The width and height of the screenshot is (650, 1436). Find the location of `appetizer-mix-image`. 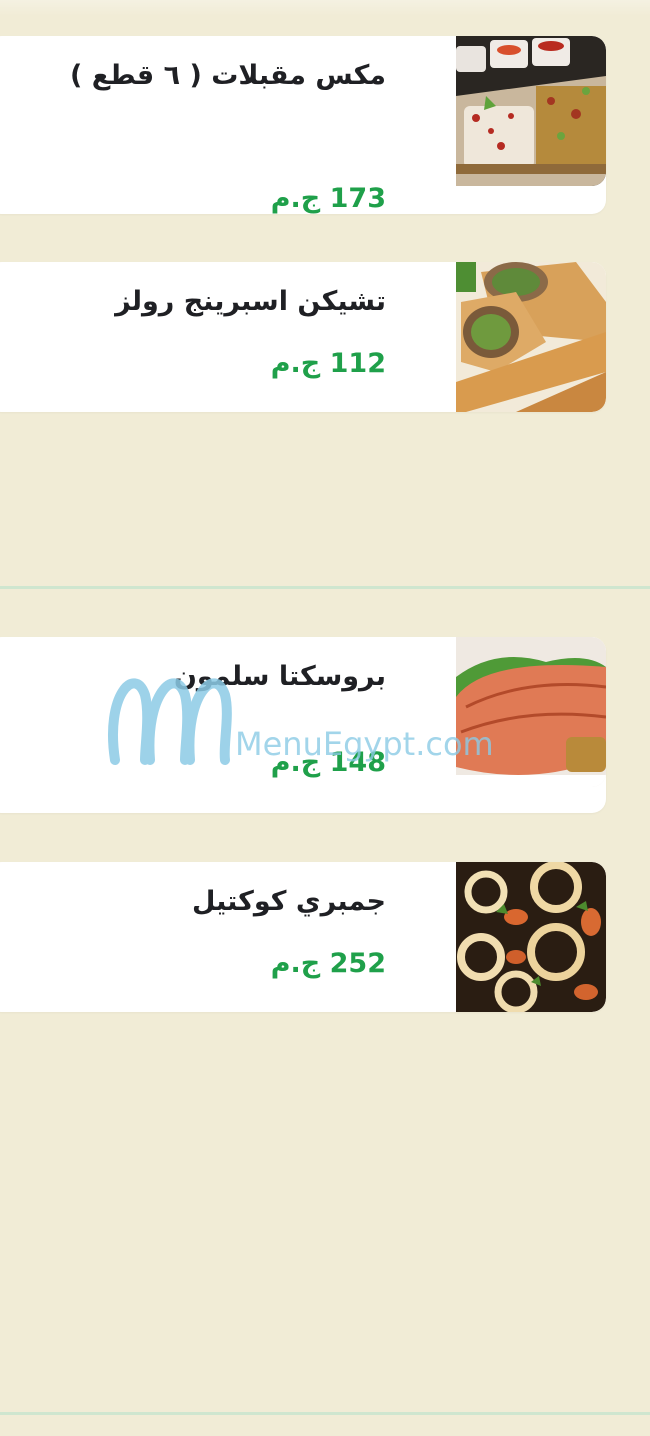

appetizer-mix-image is located at coordinates (531, 111).